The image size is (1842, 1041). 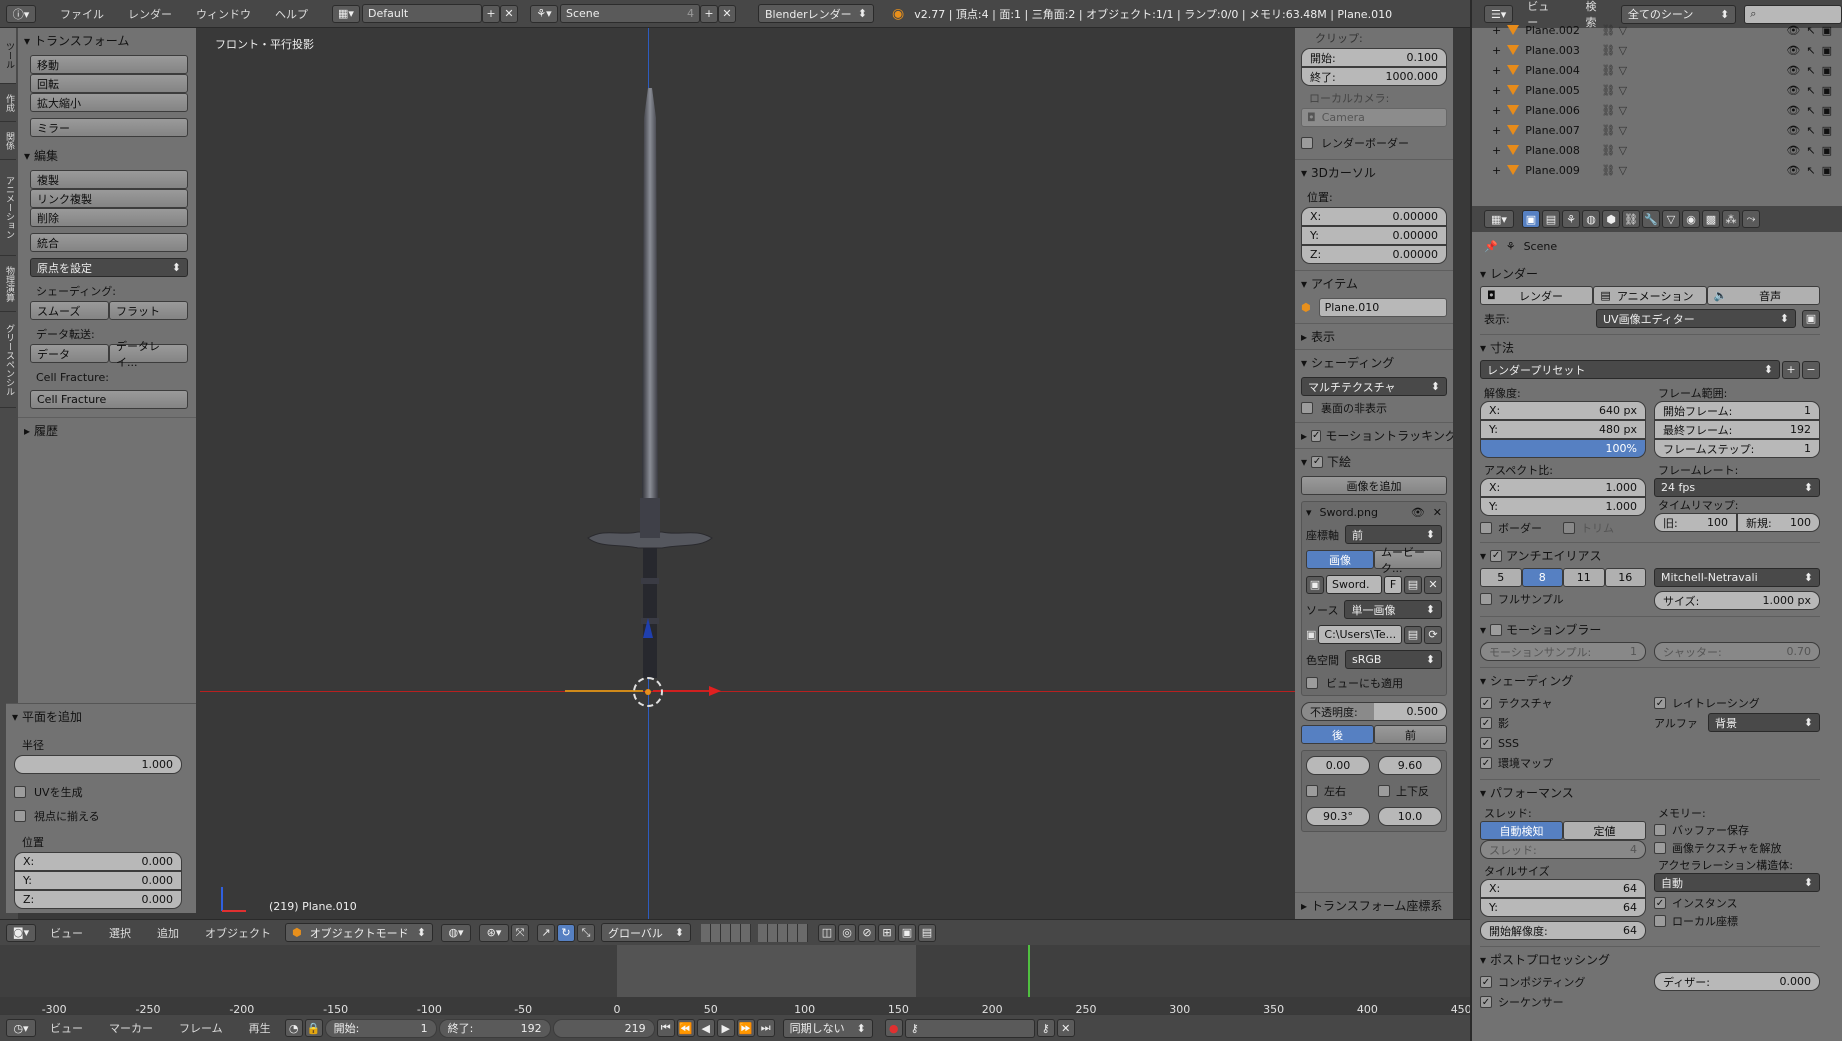 What do you see at coordinates (1650, 959) in the screenshot?
I see `post-processing-section-header: ▾ ポストプロセッシング` at bounding box center [1650, 959].